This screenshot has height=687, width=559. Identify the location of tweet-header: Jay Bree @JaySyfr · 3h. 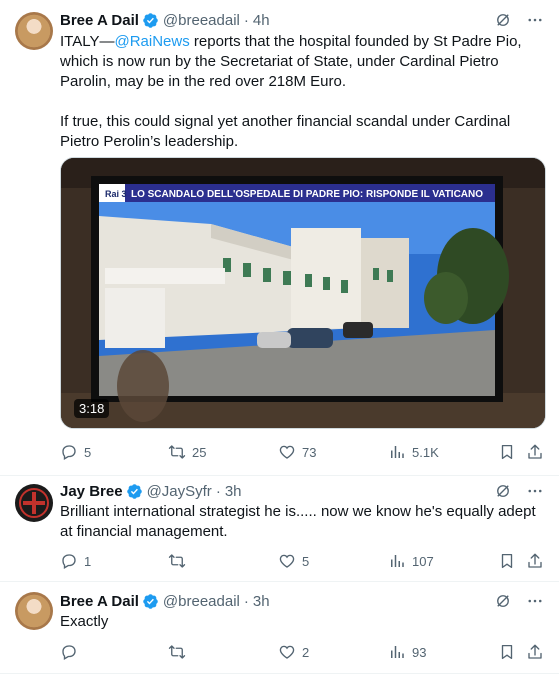
(151, 491).